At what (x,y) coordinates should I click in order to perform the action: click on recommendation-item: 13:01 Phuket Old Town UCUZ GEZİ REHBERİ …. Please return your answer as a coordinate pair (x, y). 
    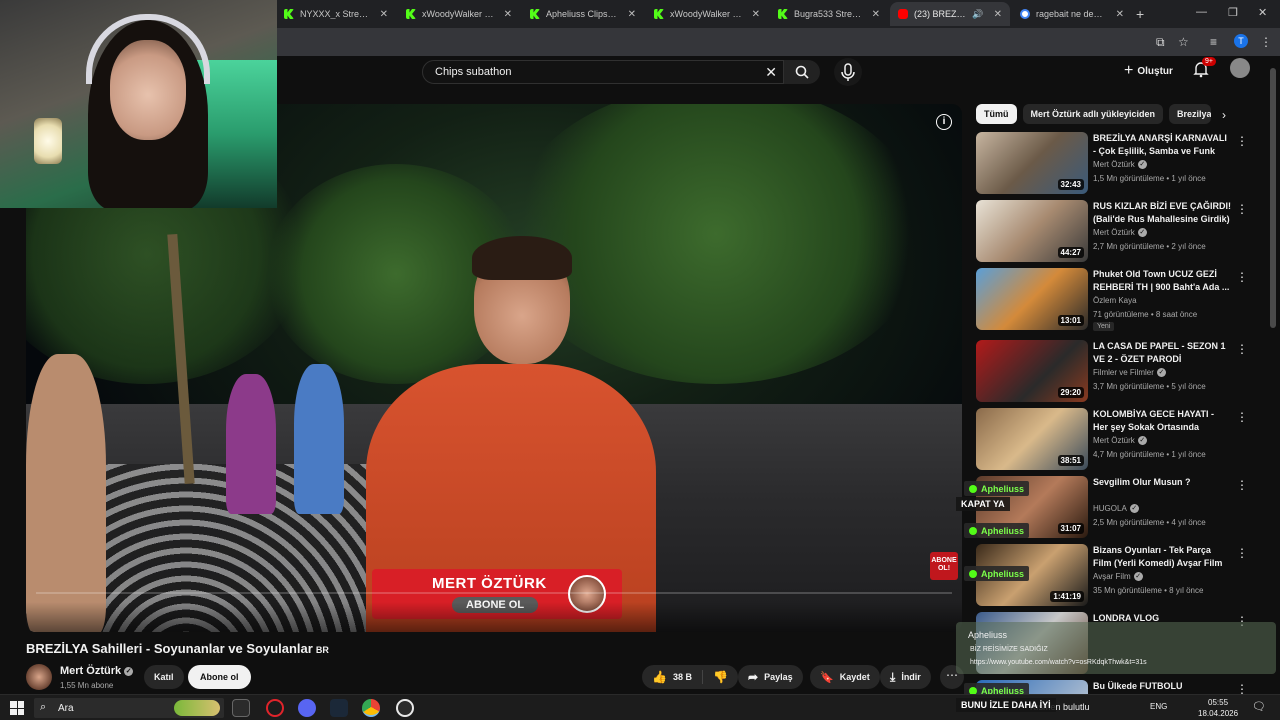
    Looking at the image, I should click on (1116, 299).